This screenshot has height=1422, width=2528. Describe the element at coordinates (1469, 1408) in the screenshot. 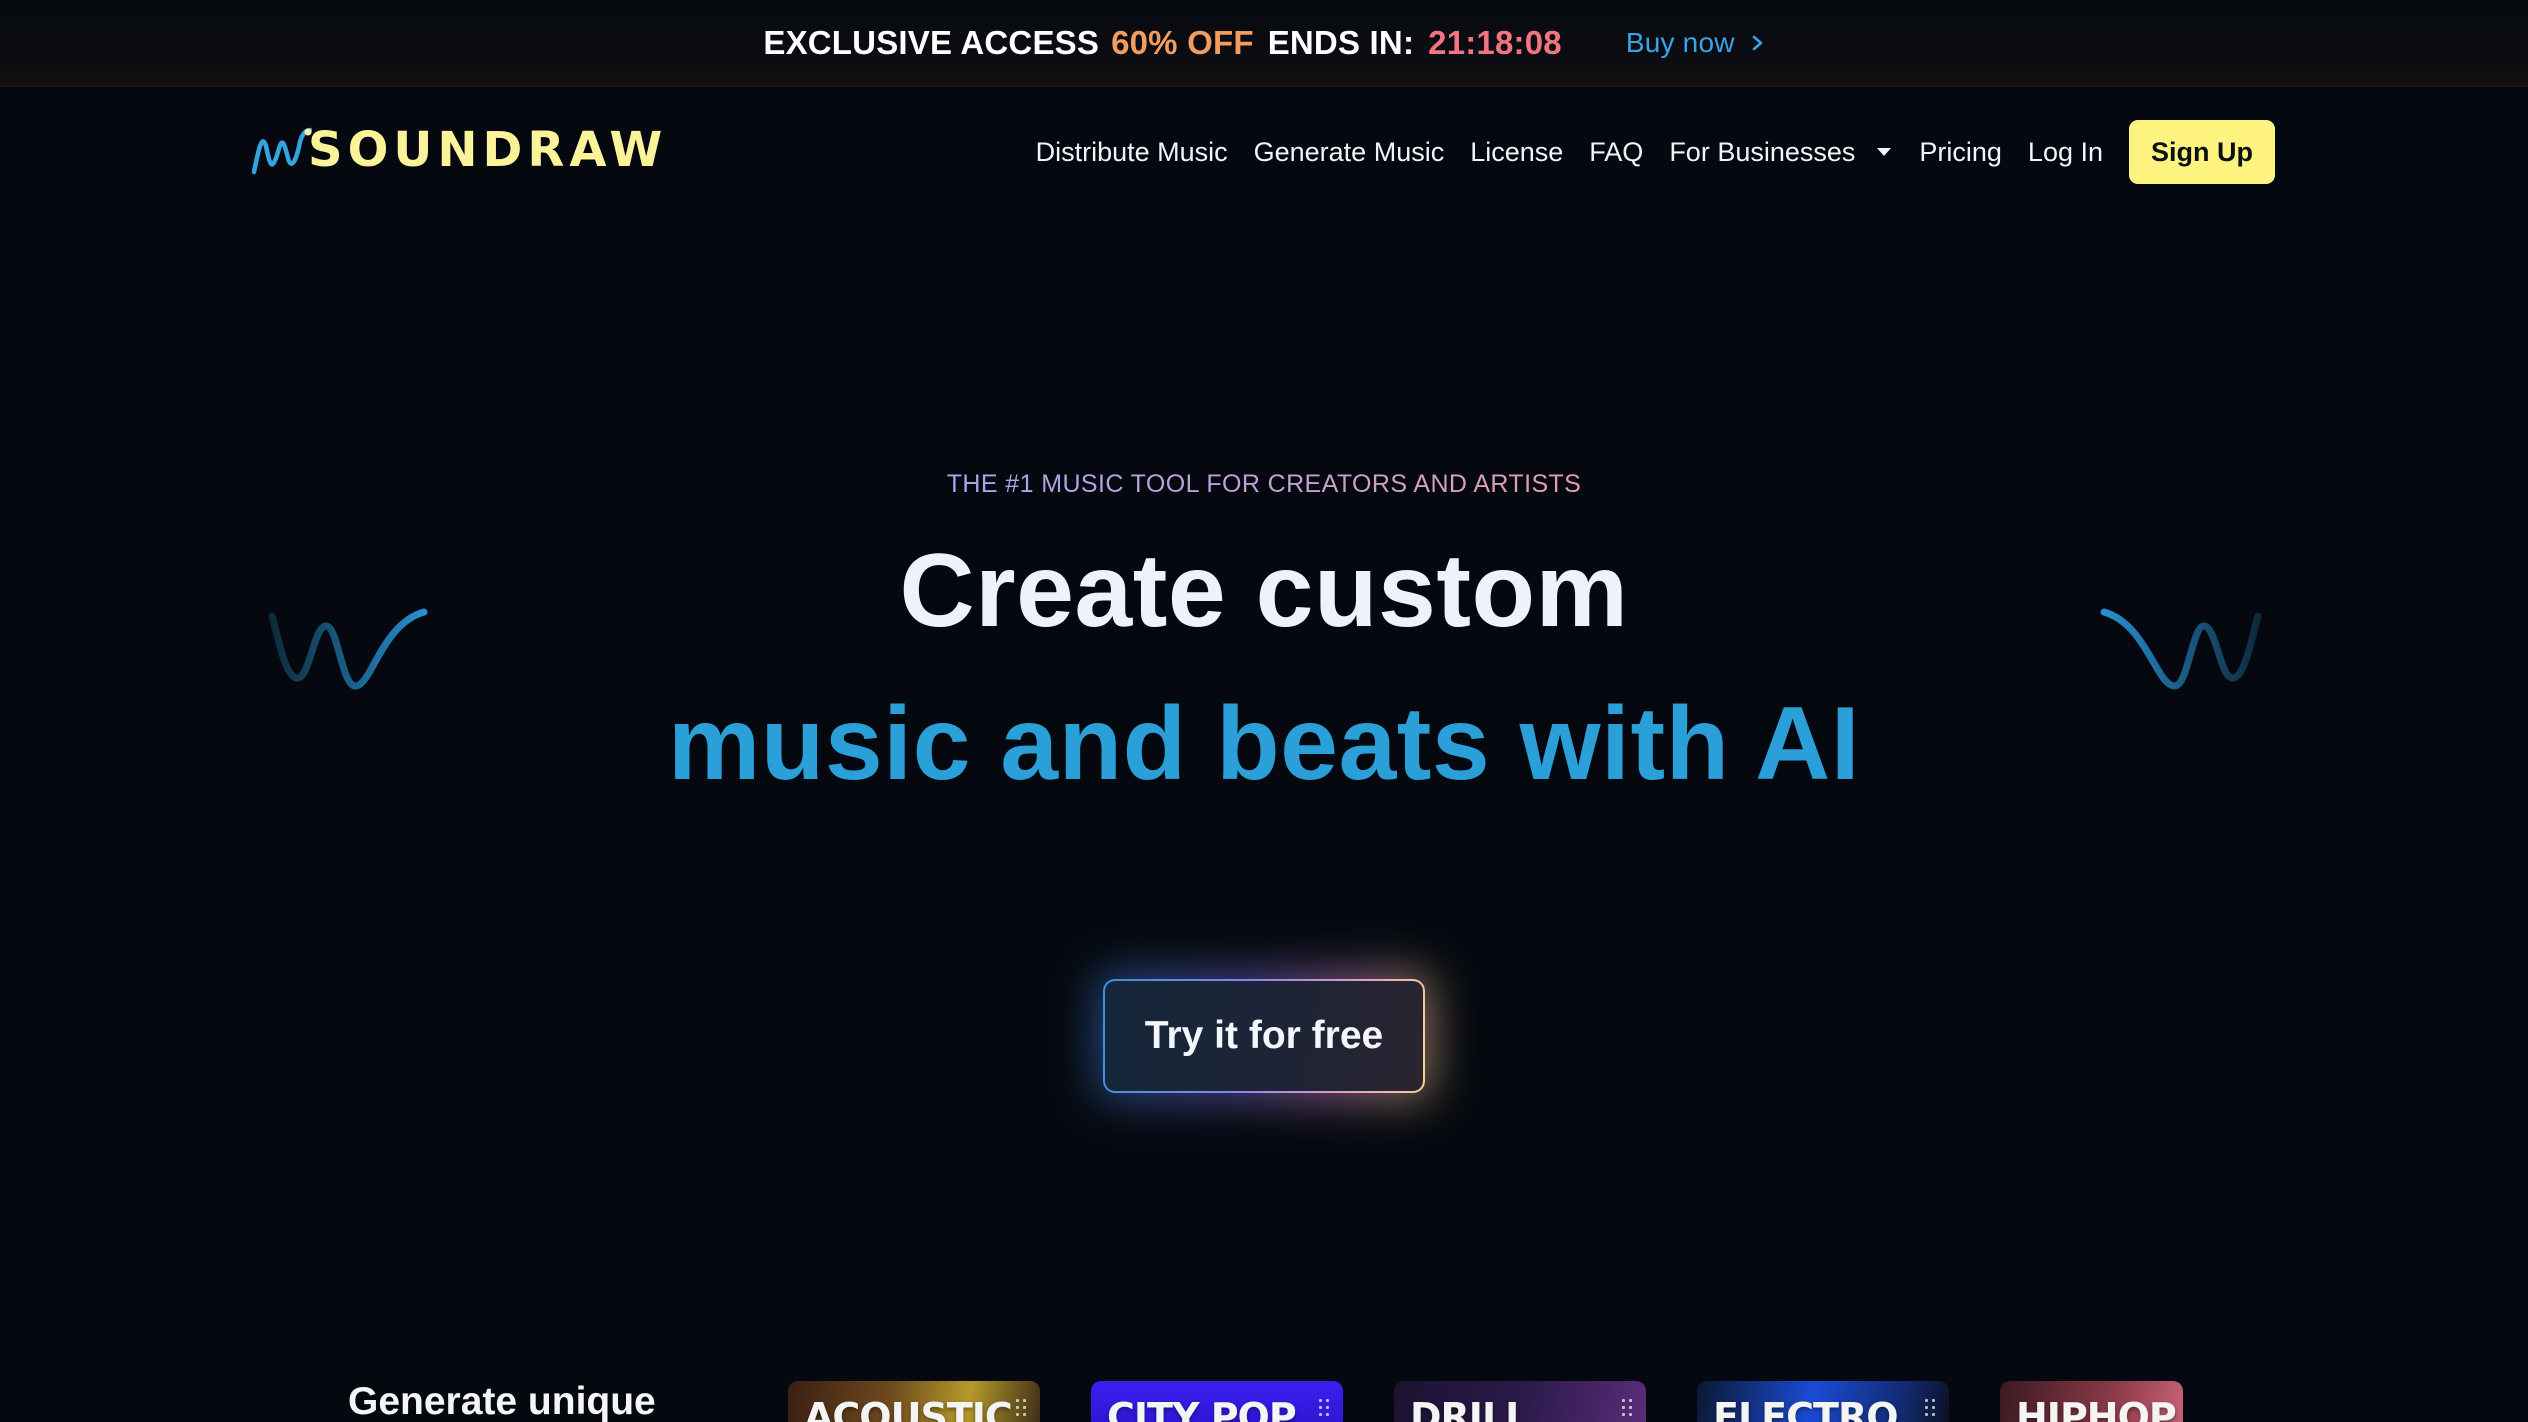

I see `genre-card-label: DRILL` at that location.